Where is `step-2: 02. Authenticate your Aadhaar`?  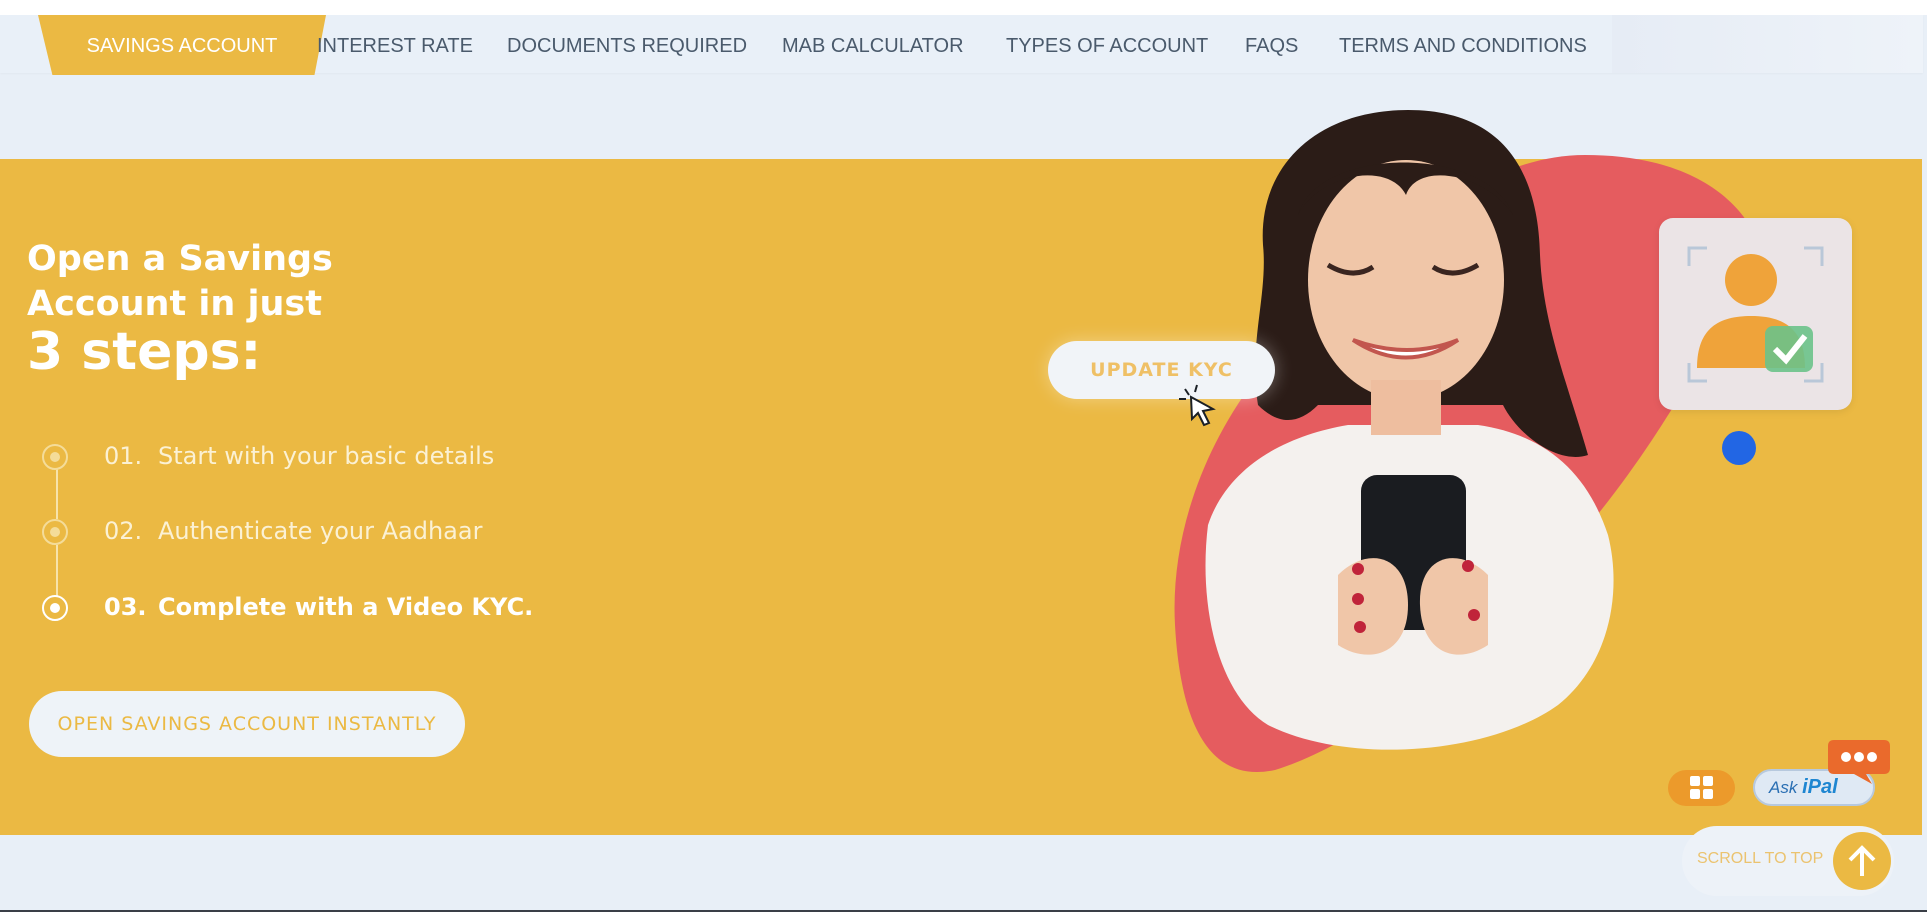 step-2: 02. Authenticate your Aadhaar is located at coordinates (293, 531).